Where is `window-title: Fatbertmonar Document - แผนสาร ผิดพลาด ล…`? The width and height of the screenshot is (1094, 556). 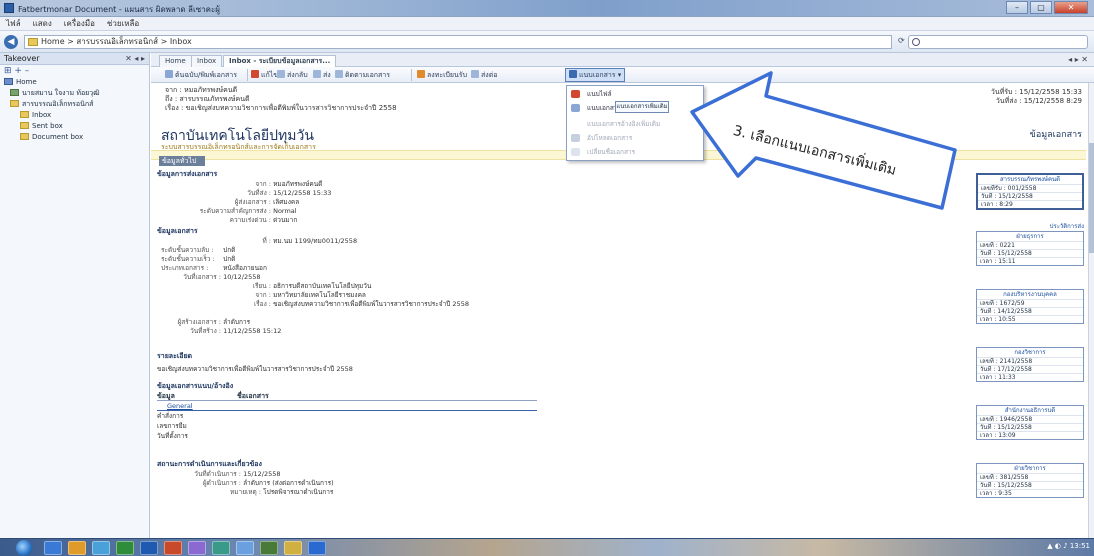 window-title: Fatbertmonar Document - แผนสาร ผิดพลาด ล… is located at coordinates (119, 9).